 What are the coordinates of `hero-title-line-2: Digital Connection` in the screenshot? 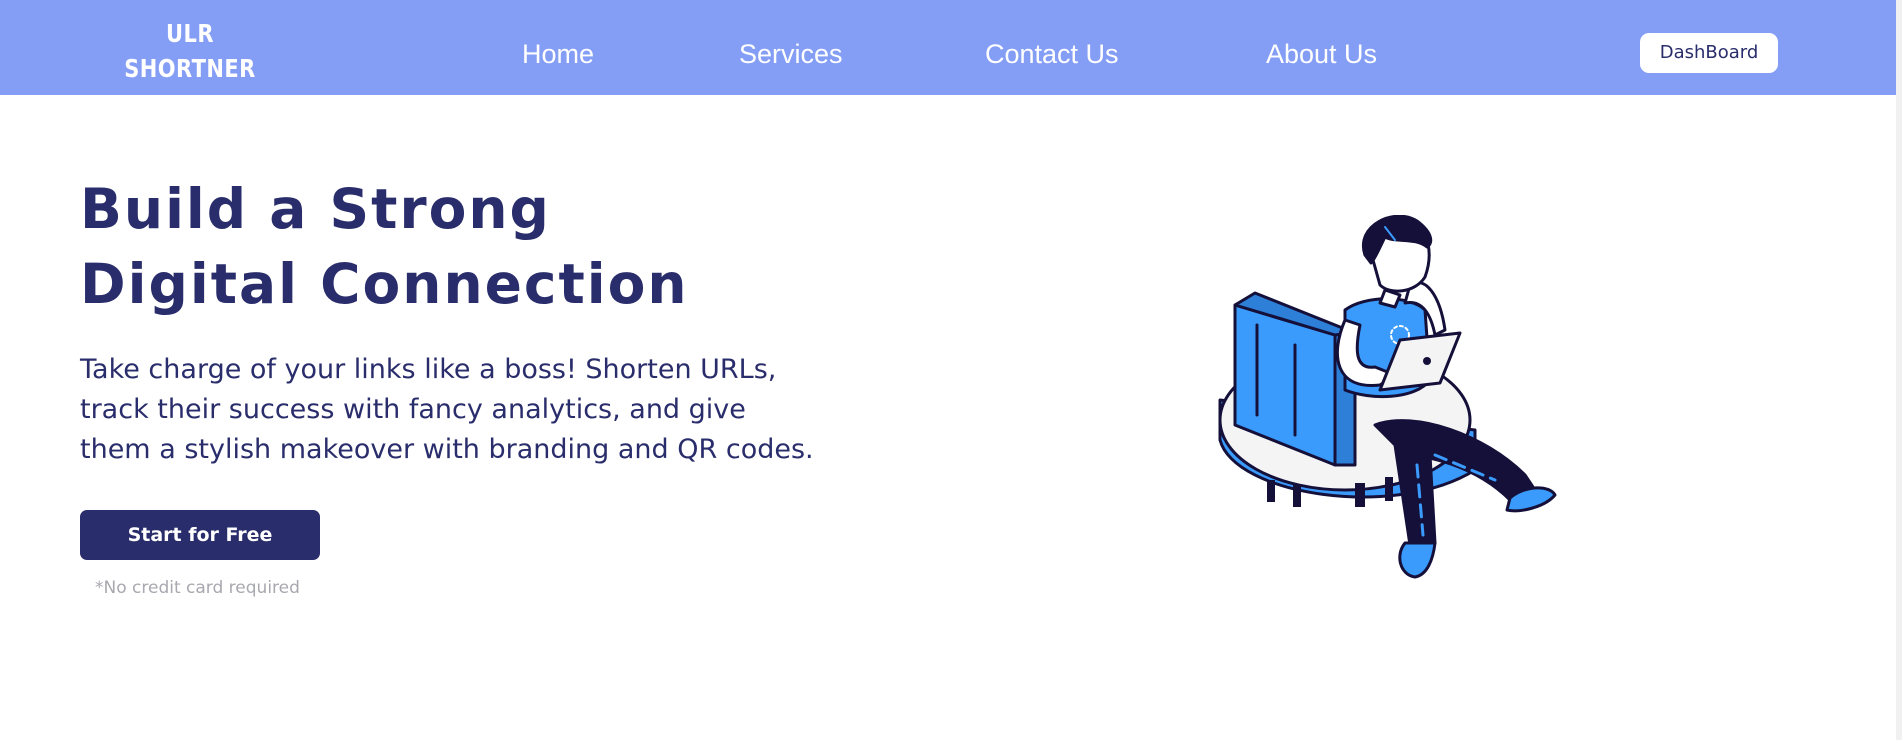 It's located at (384, 284).